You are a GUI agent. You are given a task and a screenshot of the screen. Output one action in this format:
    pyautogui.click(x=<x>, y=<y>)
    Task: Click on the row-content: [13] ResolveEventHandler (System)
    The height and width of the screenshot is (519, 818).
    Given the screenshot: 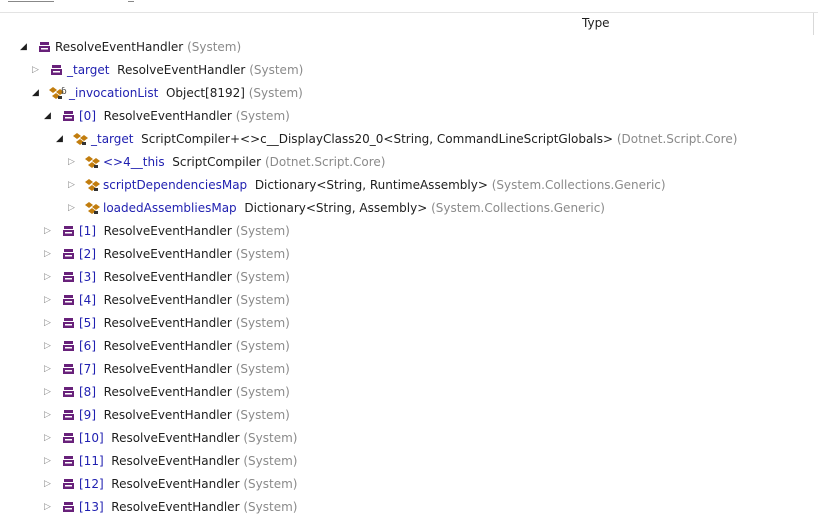 What is the action you would take?
    pyautogui.click(x=188, y=507)
    